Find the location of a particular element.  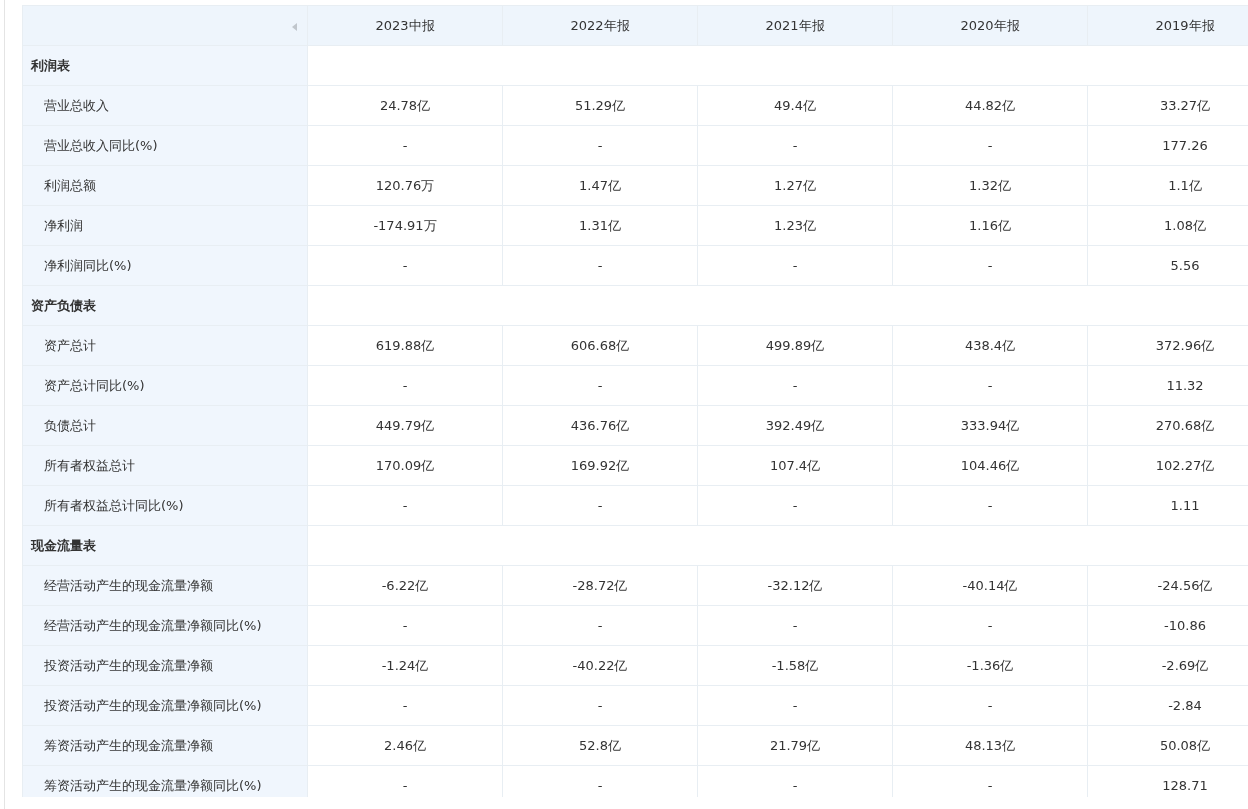

row-label: 营业总收入 is located at coordinates (76, 105).